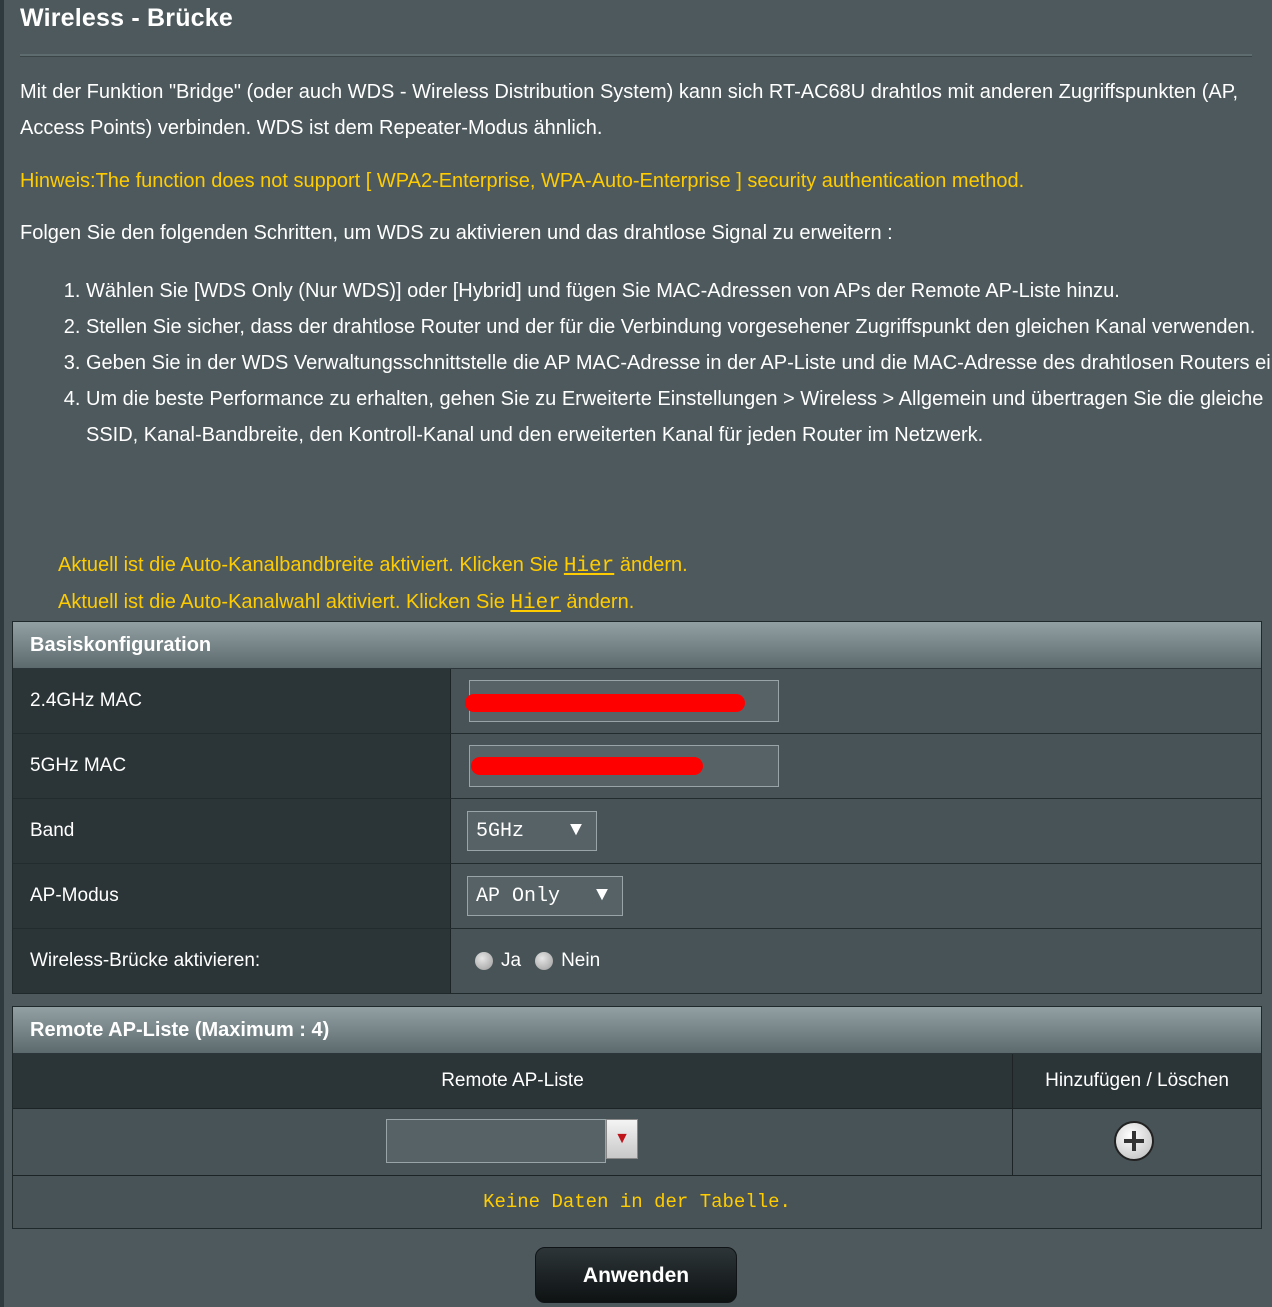 This screenshot has height=1307, width=1272. Describe the element at coordinates (496, 1141) in the screenshot. I see `remote-ap-mac-input` at that location.